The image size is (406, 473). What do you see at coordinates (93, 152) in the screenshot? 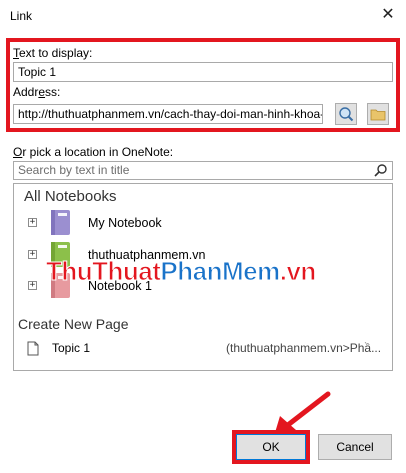
I see `location-label: Or pick a location in OneNote:` at bounding box center [93, 152].